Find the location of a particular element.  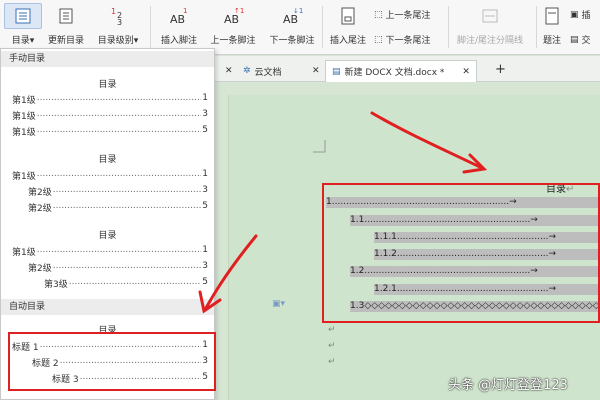

arrow-to-auto-toc is located at coordinates (230, 273).